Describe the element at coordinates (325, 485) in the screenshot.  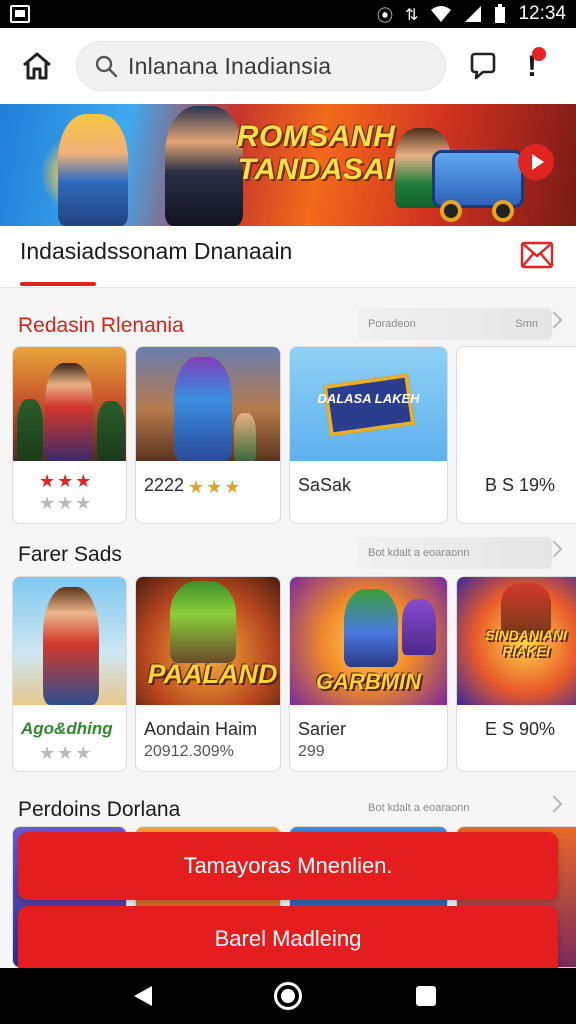
I see `game-title: SaSak` at that location.